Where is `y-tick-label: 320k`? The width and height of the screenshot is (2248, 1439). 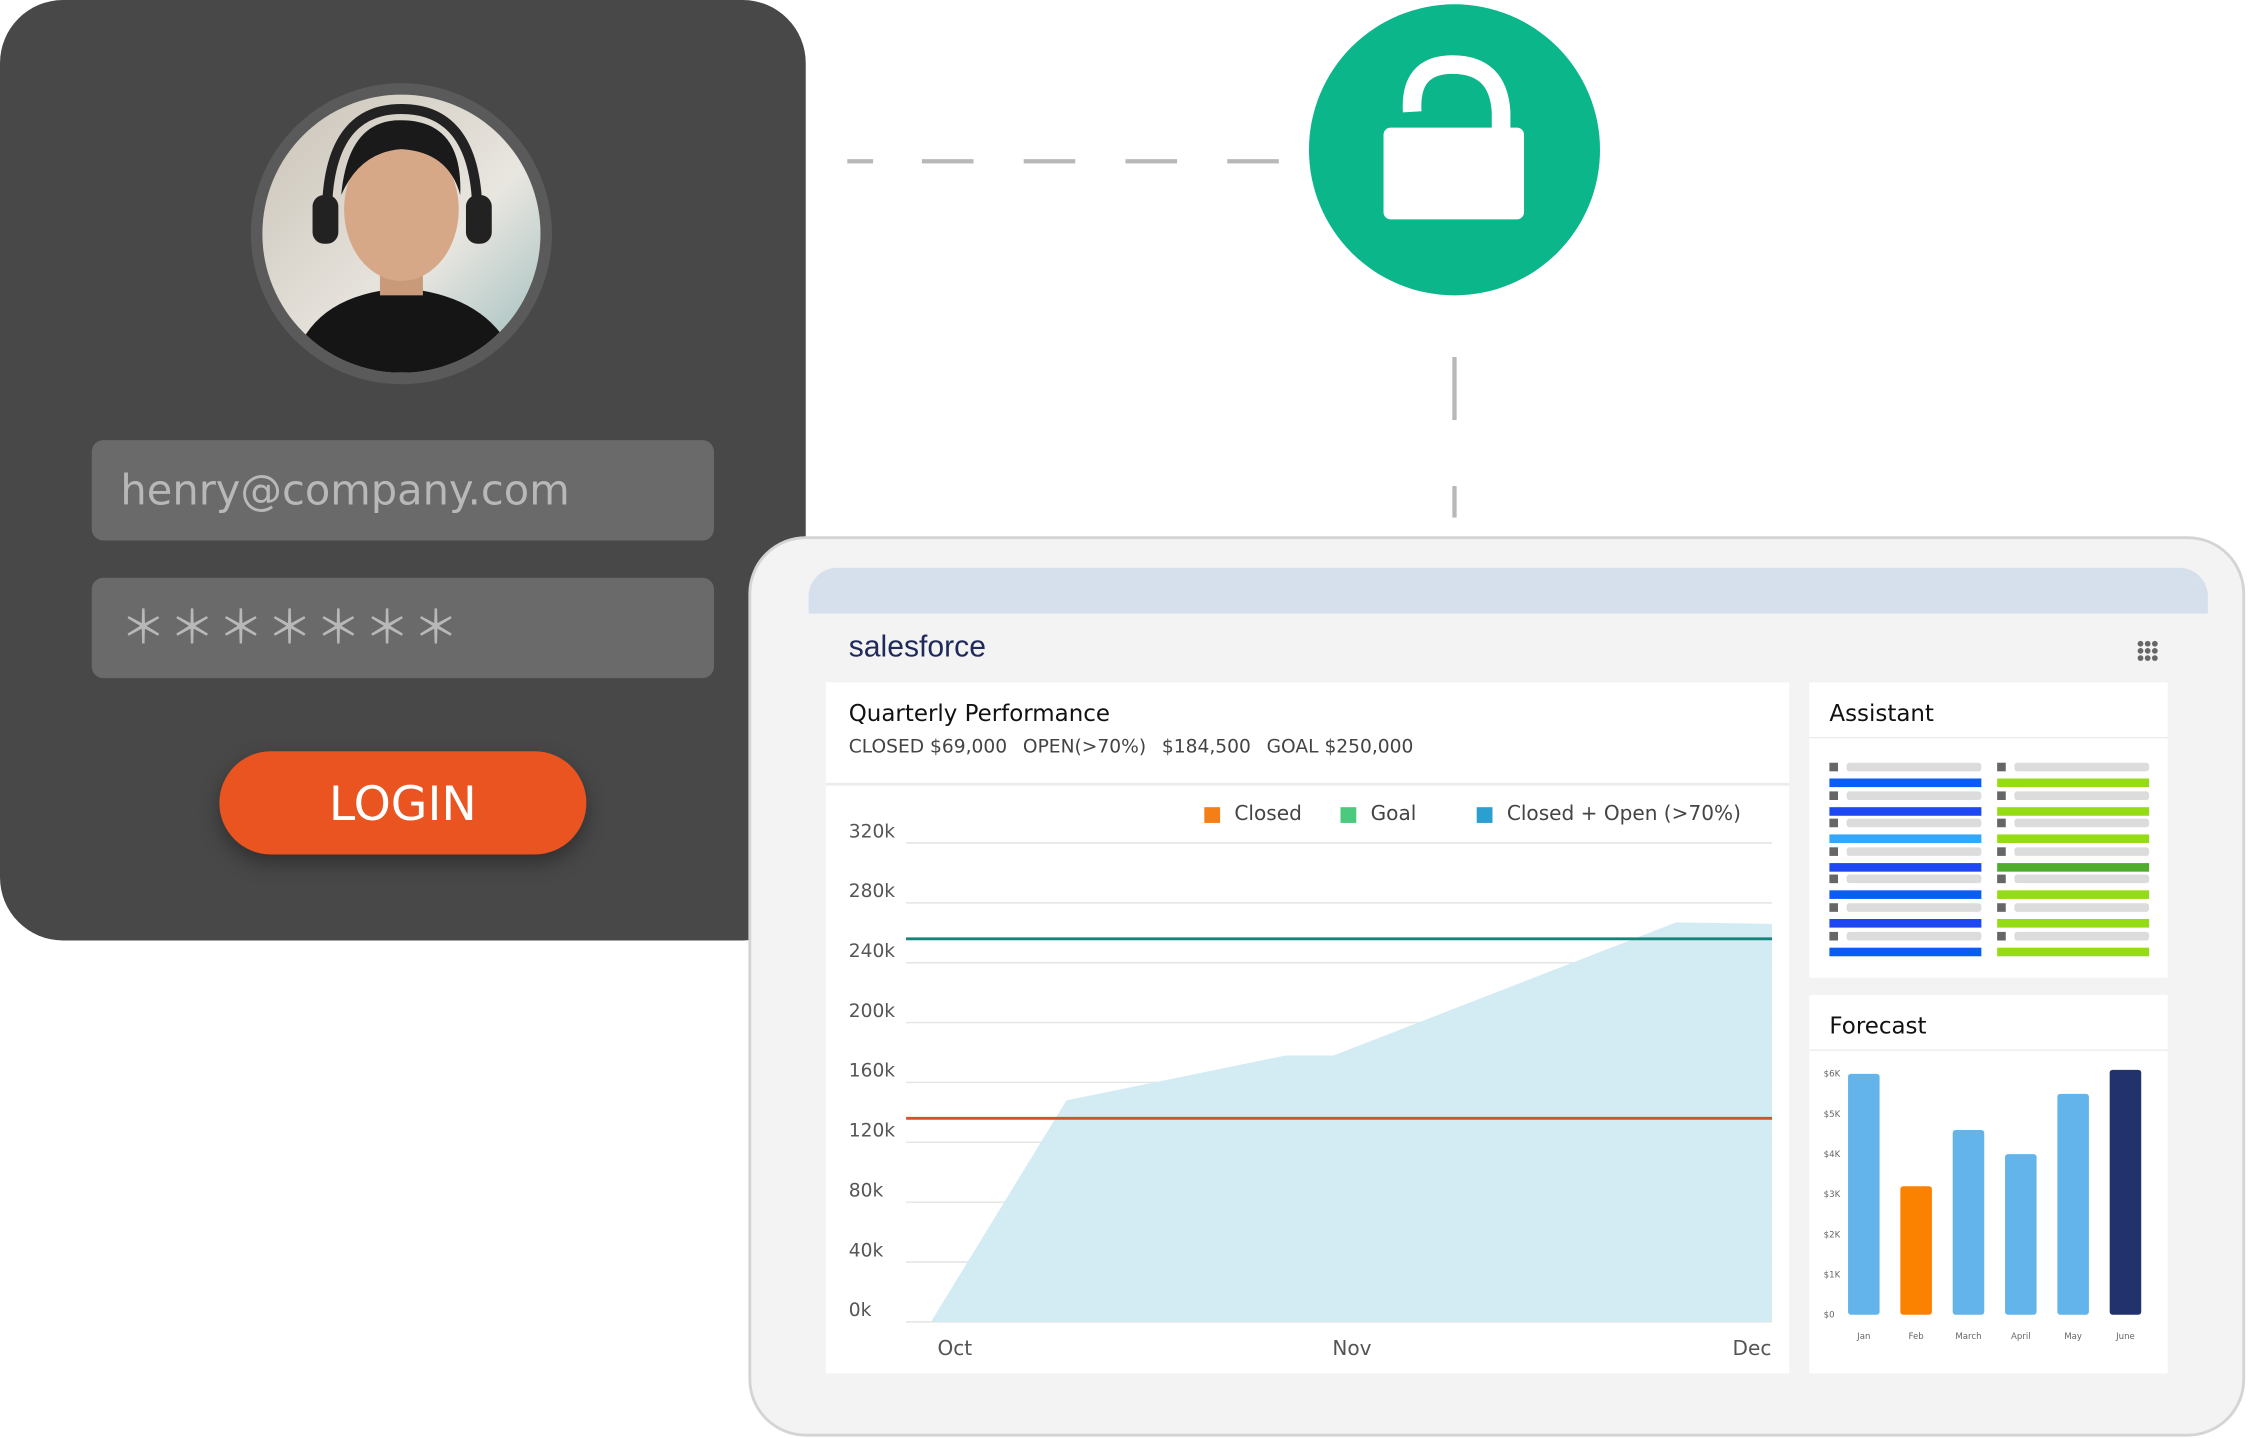 y-tick-label: 320k is located at coordinates (872, 831).